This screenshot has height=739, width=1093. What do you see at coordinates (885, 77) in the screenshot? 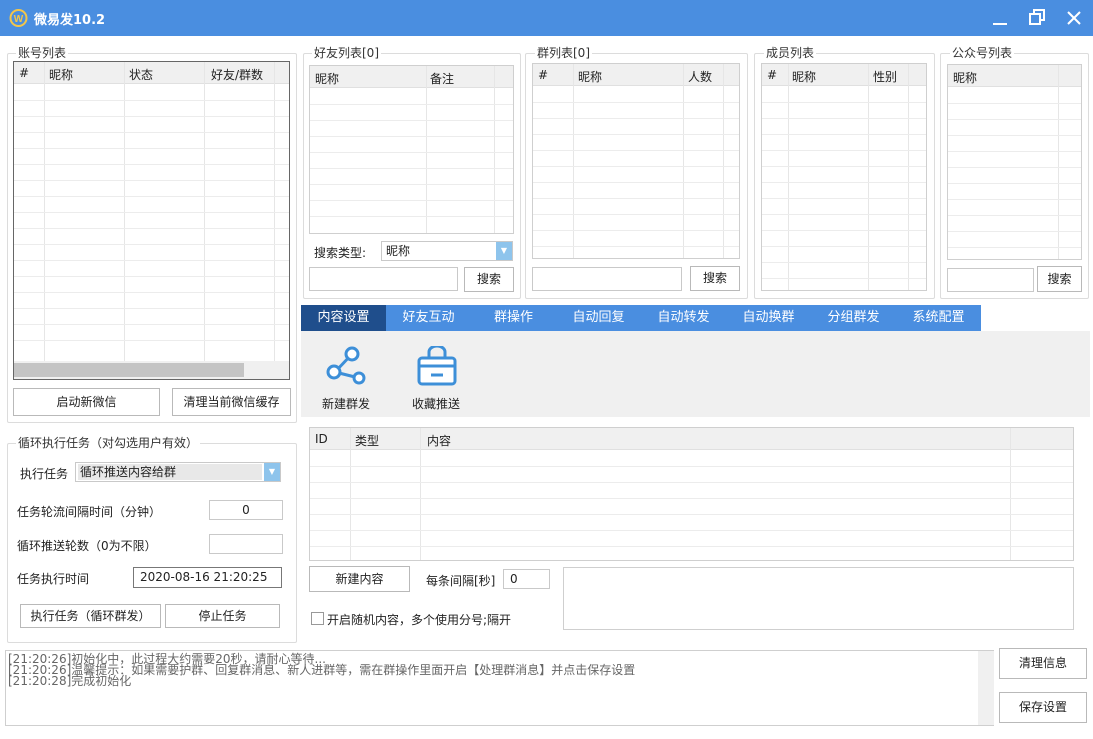
I see `col-gender: 性别` at bounding box center [885, 77].